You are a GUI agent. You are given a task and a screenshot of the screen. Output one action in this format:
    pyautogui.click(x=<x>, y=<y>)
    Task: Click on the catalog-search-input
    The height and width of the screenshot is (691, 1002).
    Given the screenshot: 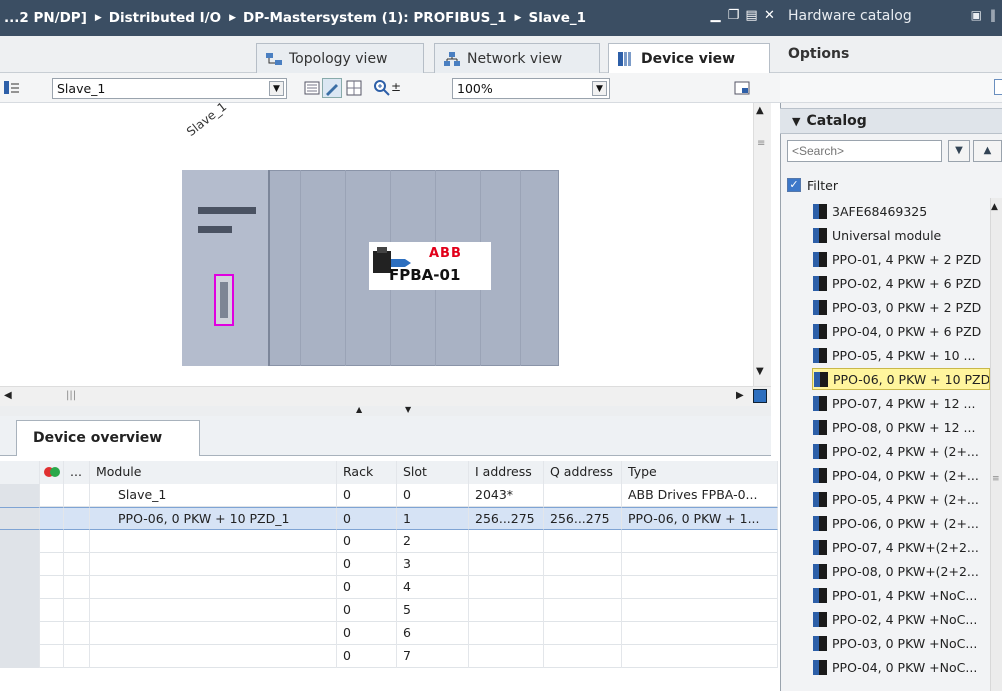 What is the action you would take?
    pyautogui.click(x=864, y=151)
    